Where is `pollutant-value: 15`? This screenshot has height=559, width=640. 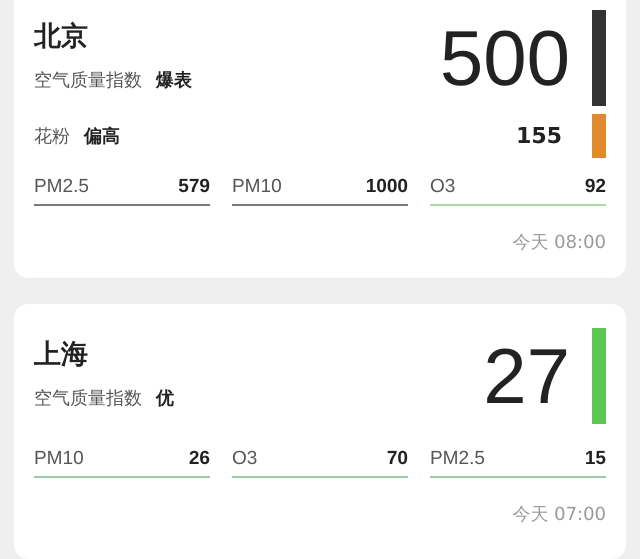 pollutant-value: 15 is located at coordinates (595, 459).